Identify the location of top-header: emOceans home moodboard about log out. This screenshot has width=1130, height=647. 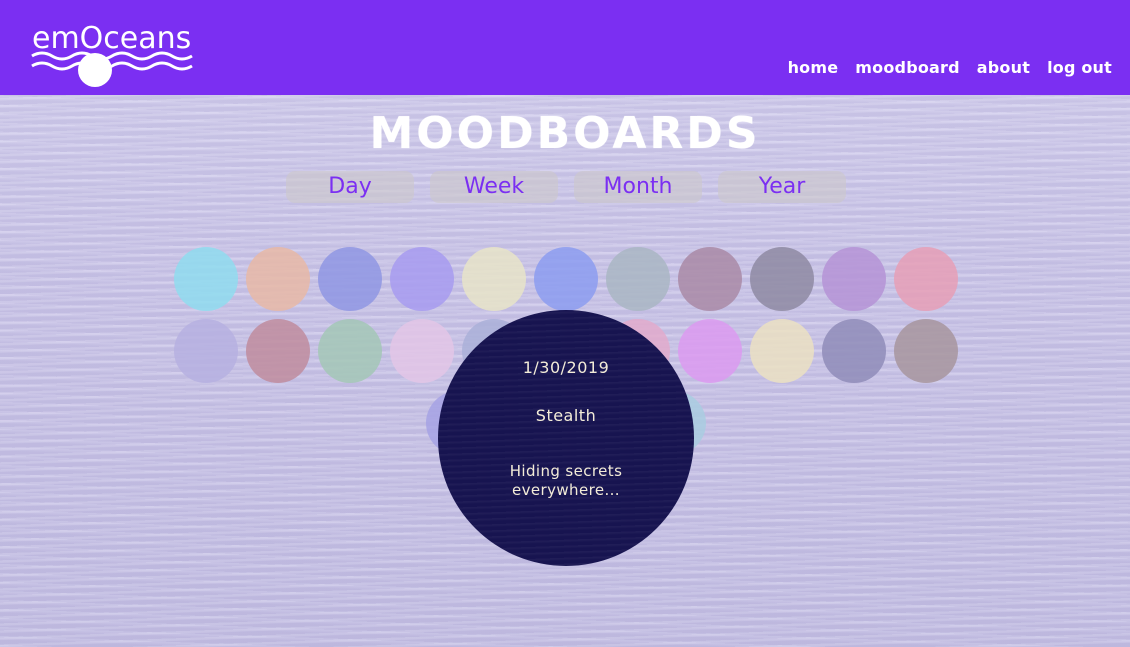
(565, 47).